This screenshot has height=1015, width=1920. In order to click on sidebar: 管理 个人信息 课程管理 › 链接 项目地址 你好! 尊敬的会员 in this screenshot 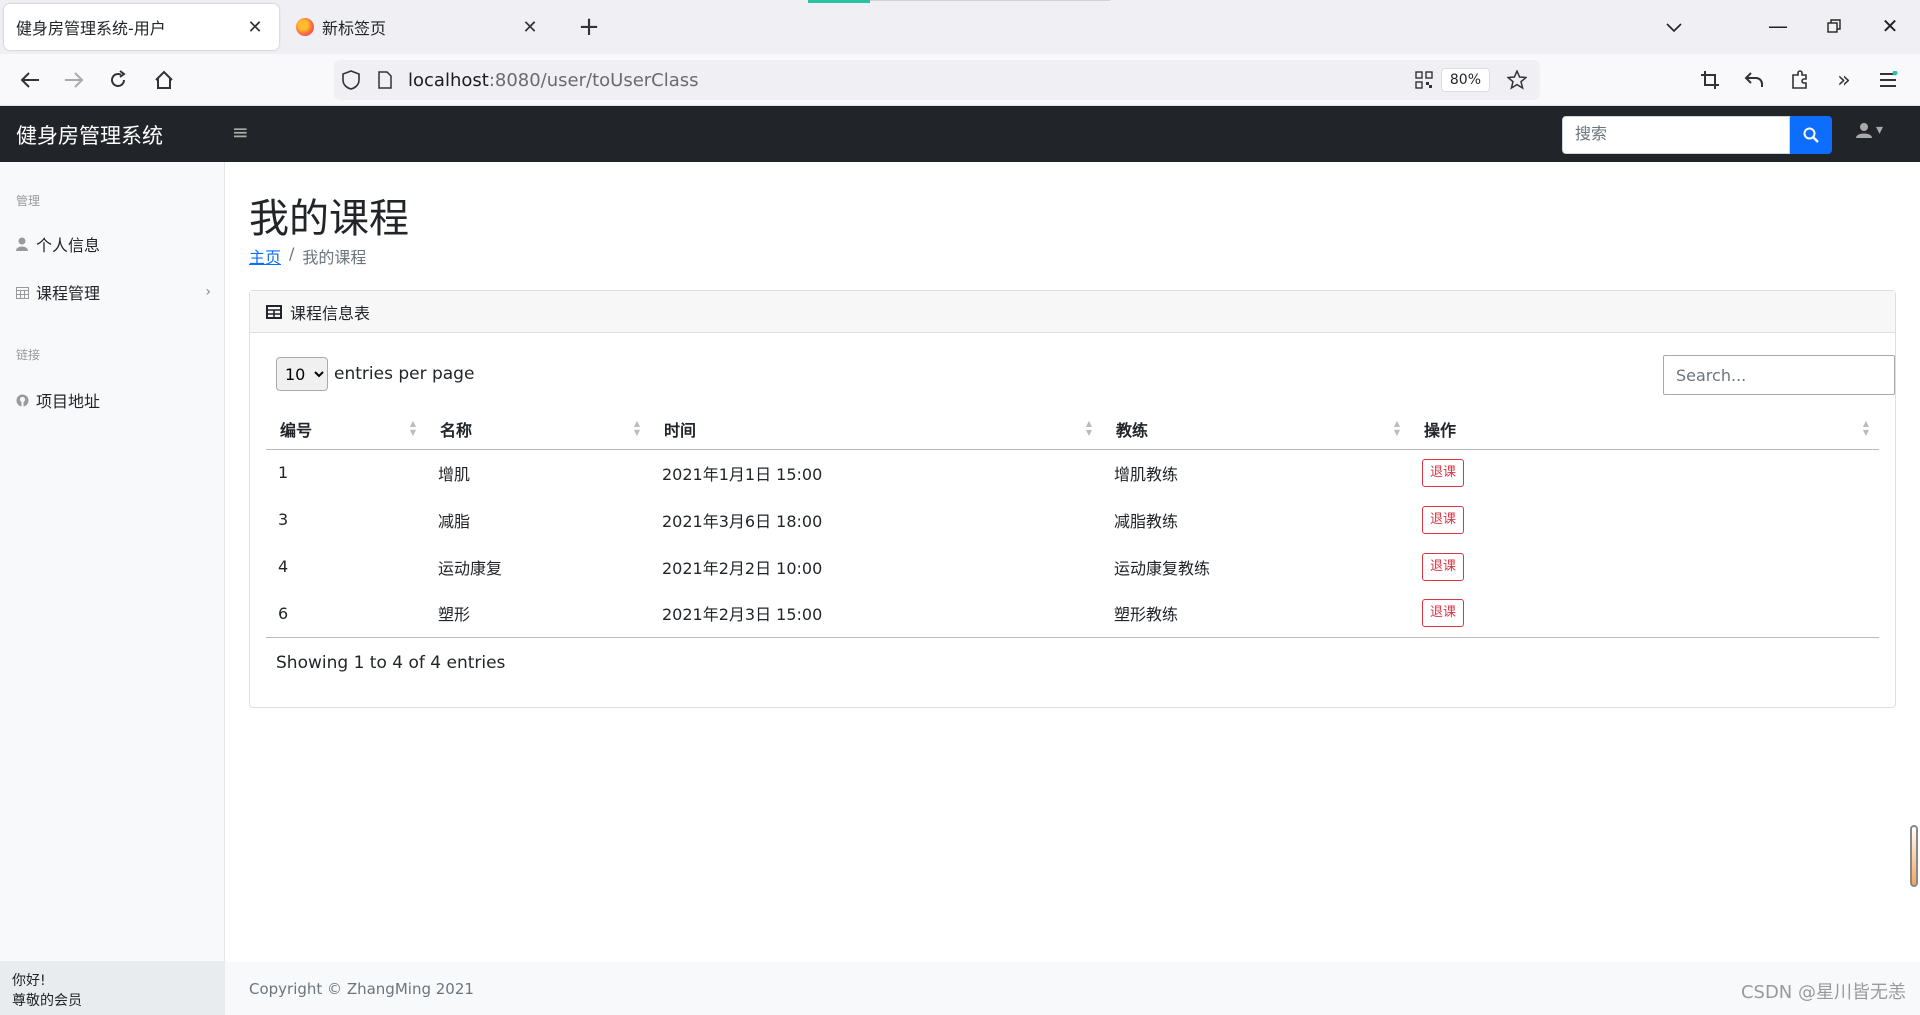, I will do `click(112, 588)`.